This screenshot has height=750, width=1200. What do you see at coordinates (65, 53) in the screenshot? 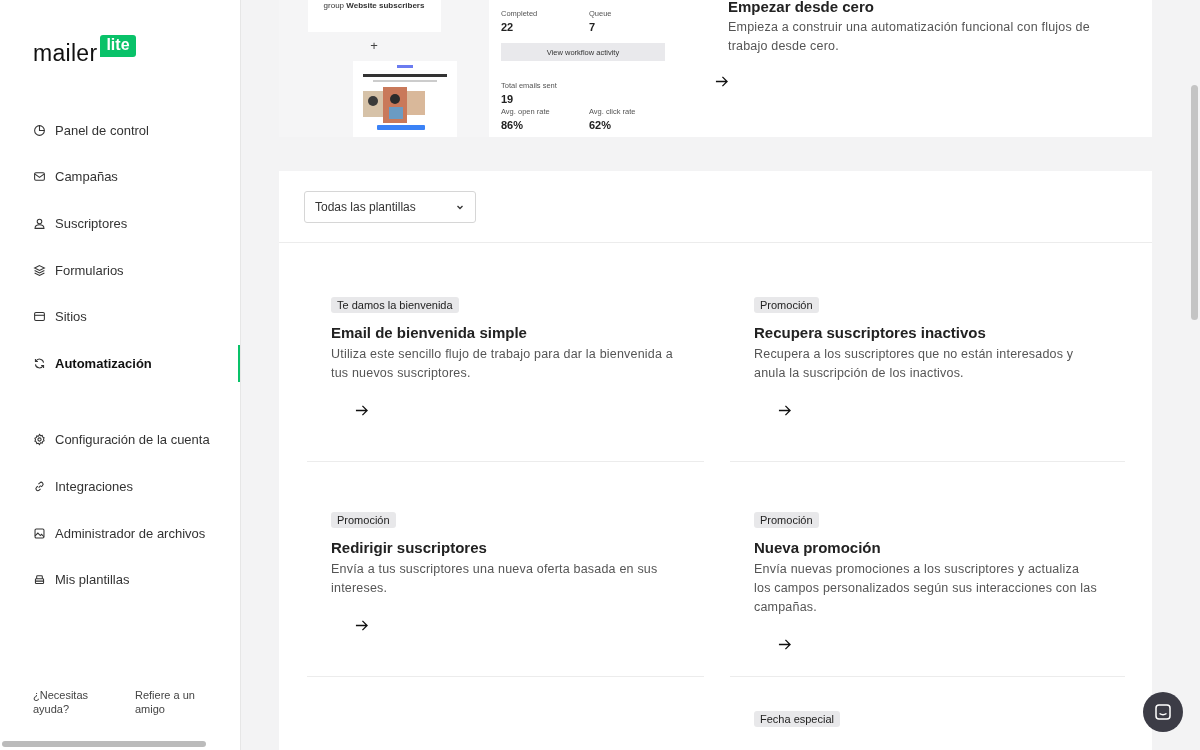
I see `logo-wordmark: mailer` at bounding box center [65, 53].